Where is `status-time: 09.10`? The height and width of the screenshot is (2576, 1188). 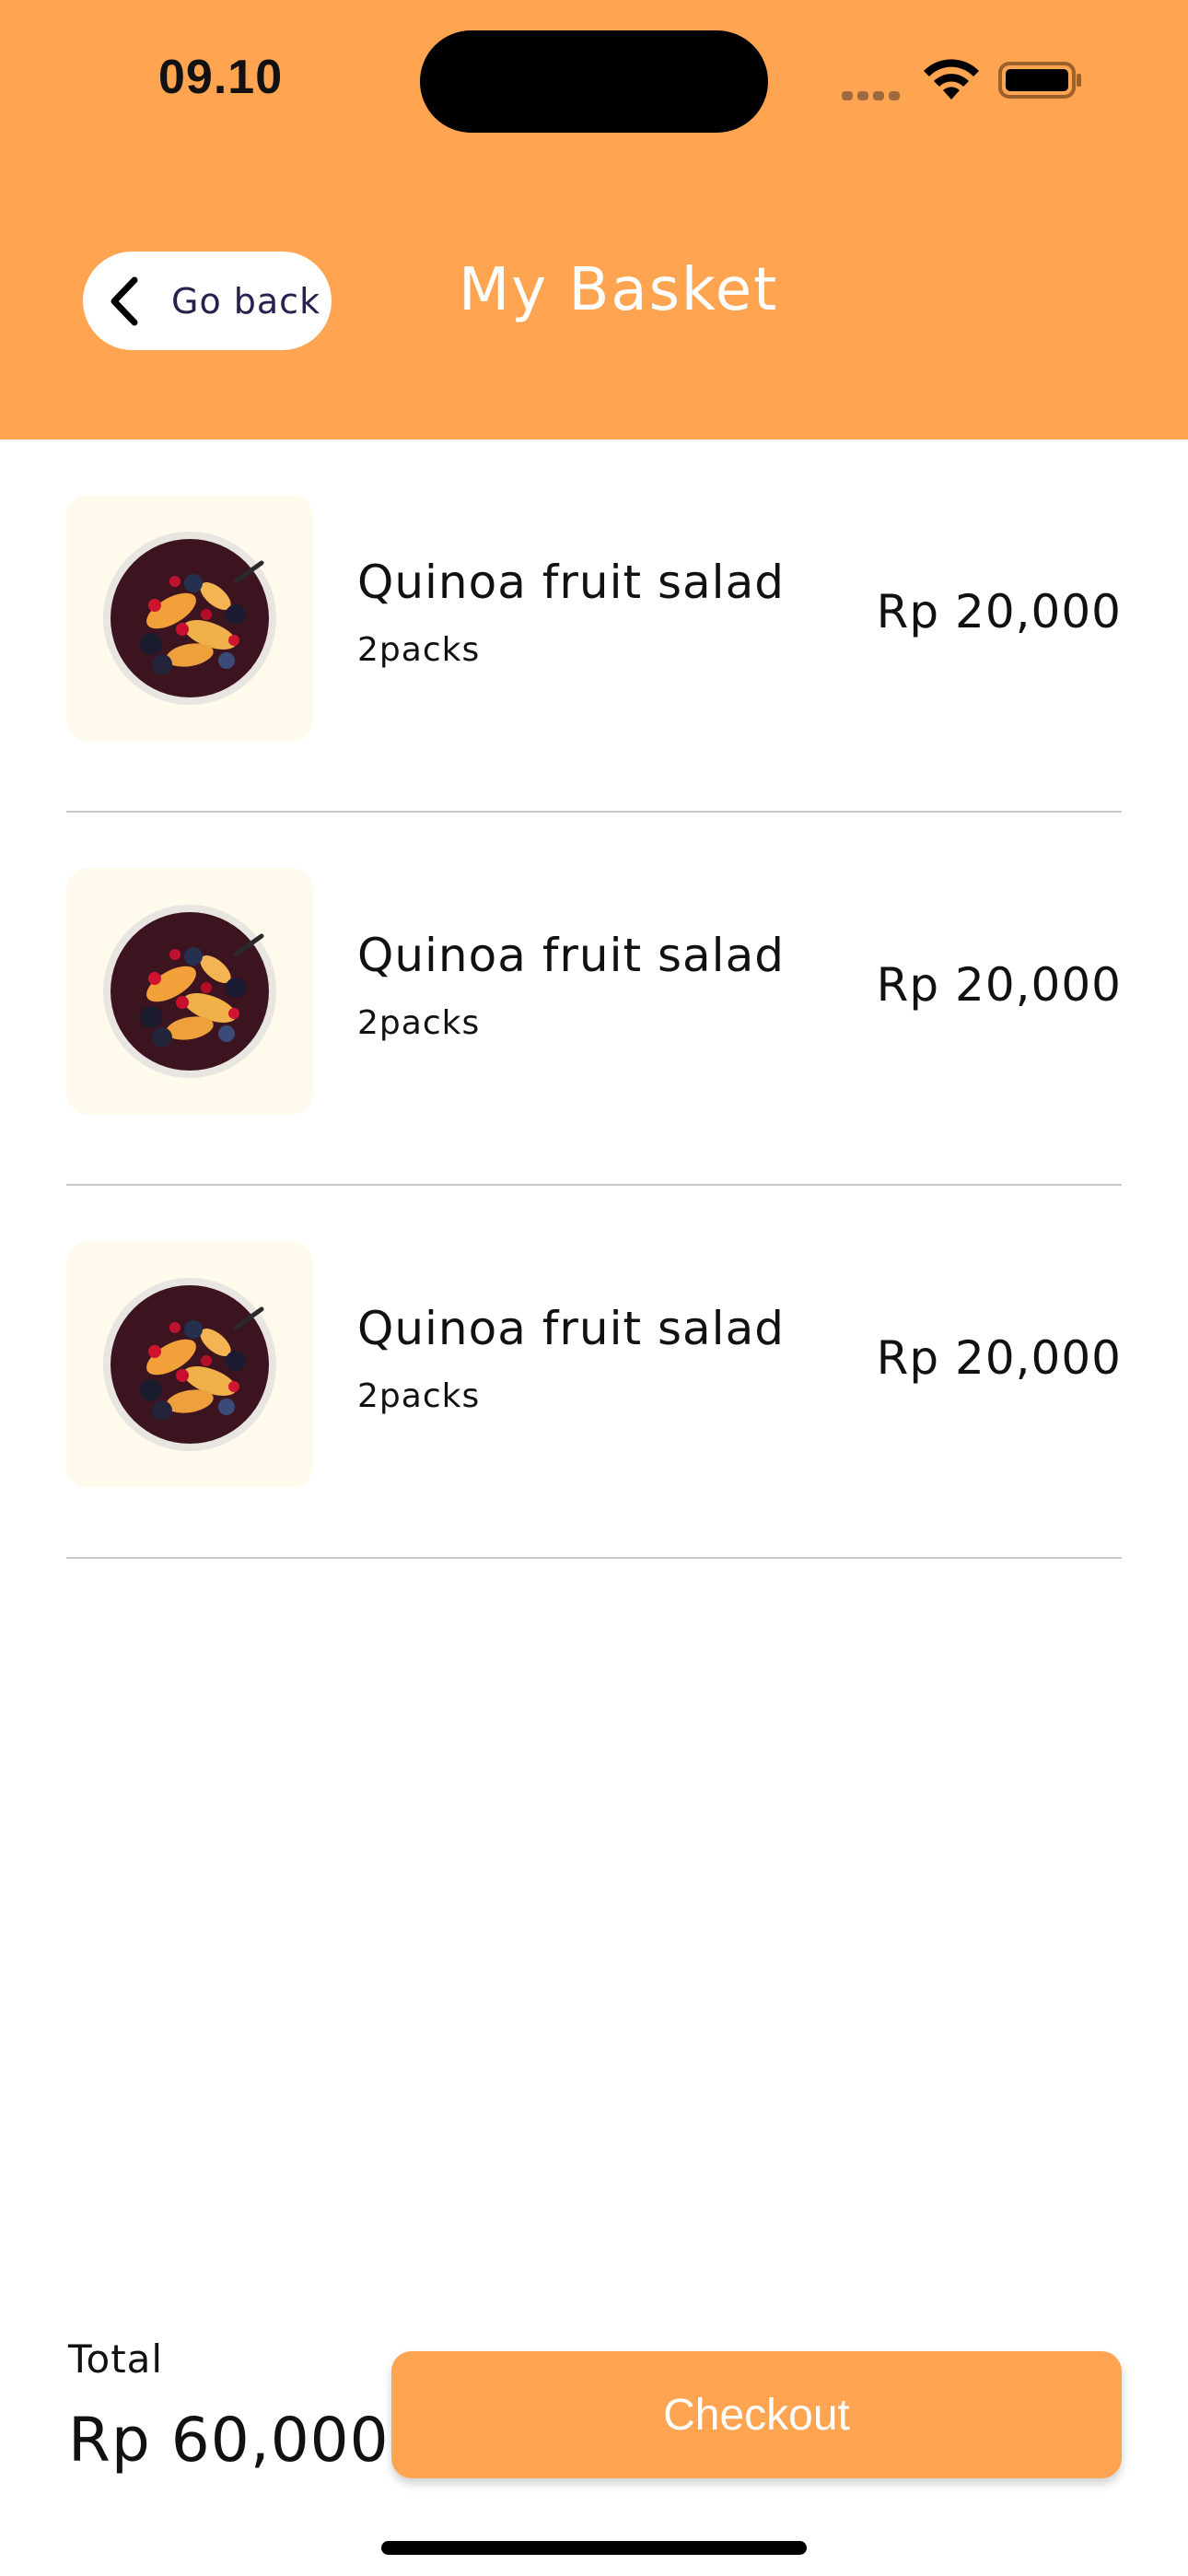 status-time: 09.10 is located at coordinates (221, 77).